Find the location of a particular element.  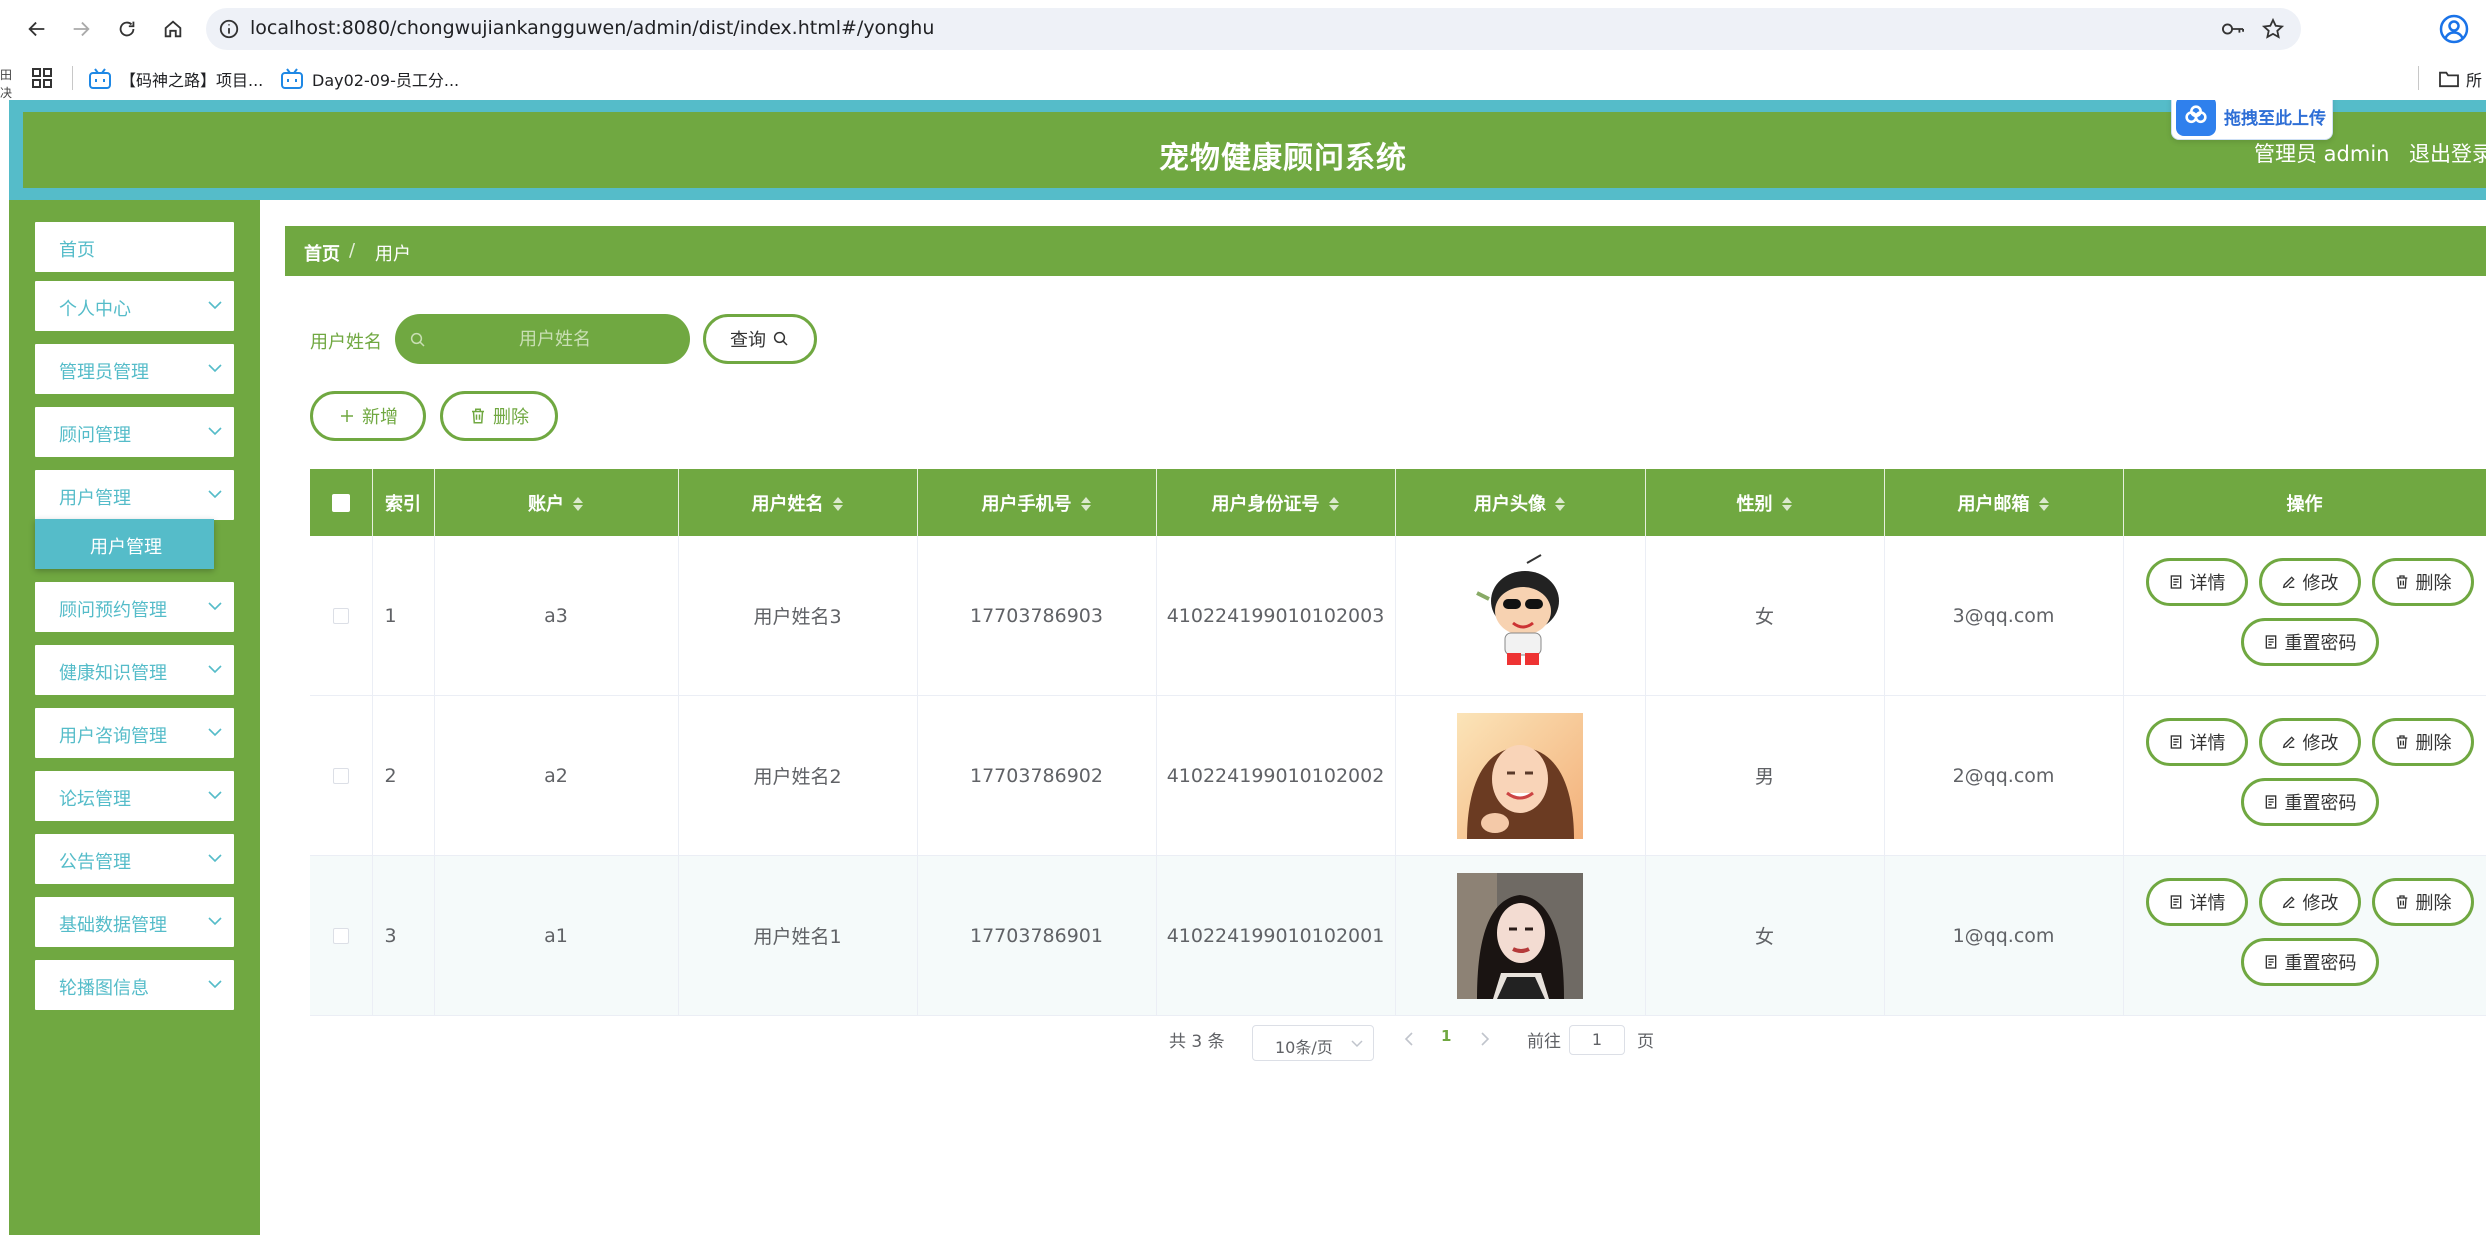

search-field is located at coordinates (542, 339).